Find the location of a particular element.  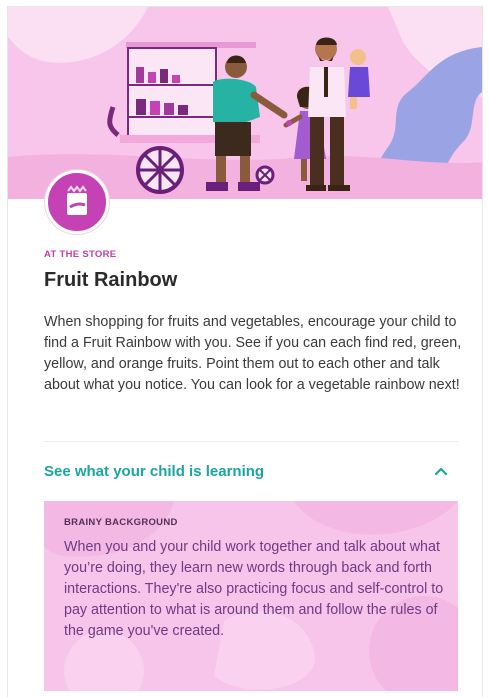

shopping-bag-icon is located at coordinates (77, 200).